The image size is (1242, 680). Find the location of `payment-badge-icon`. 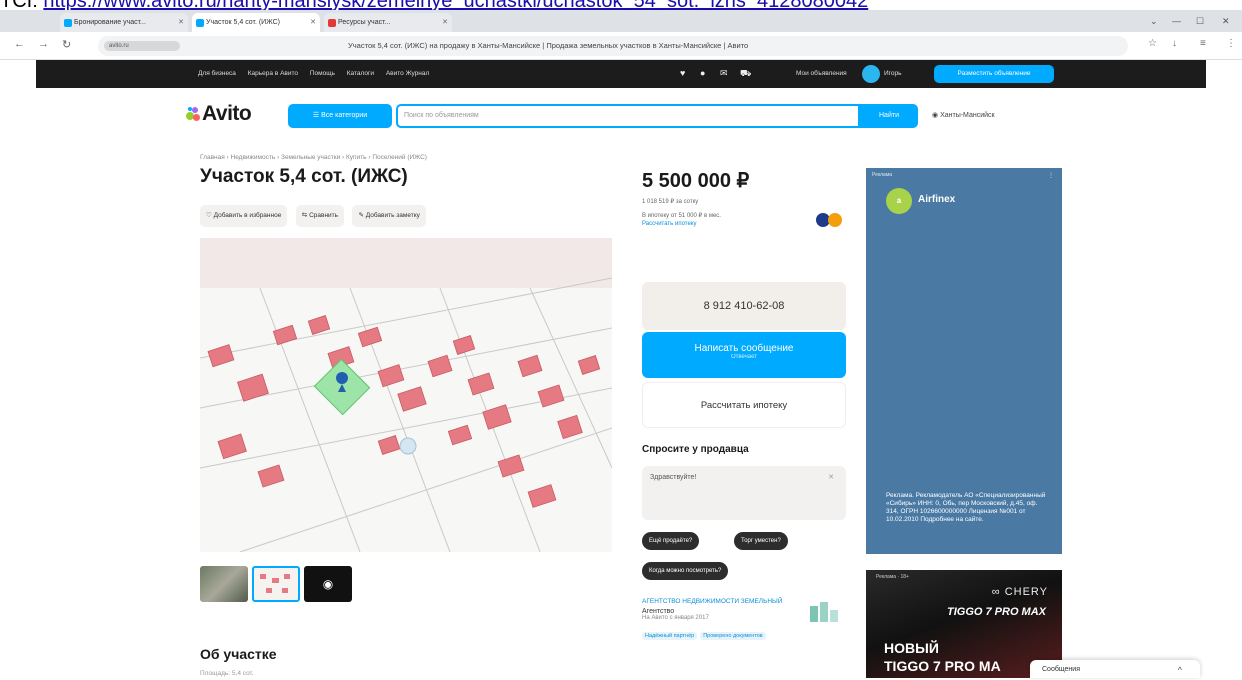

payment-badge-icon is located at coordinates (829, 220).